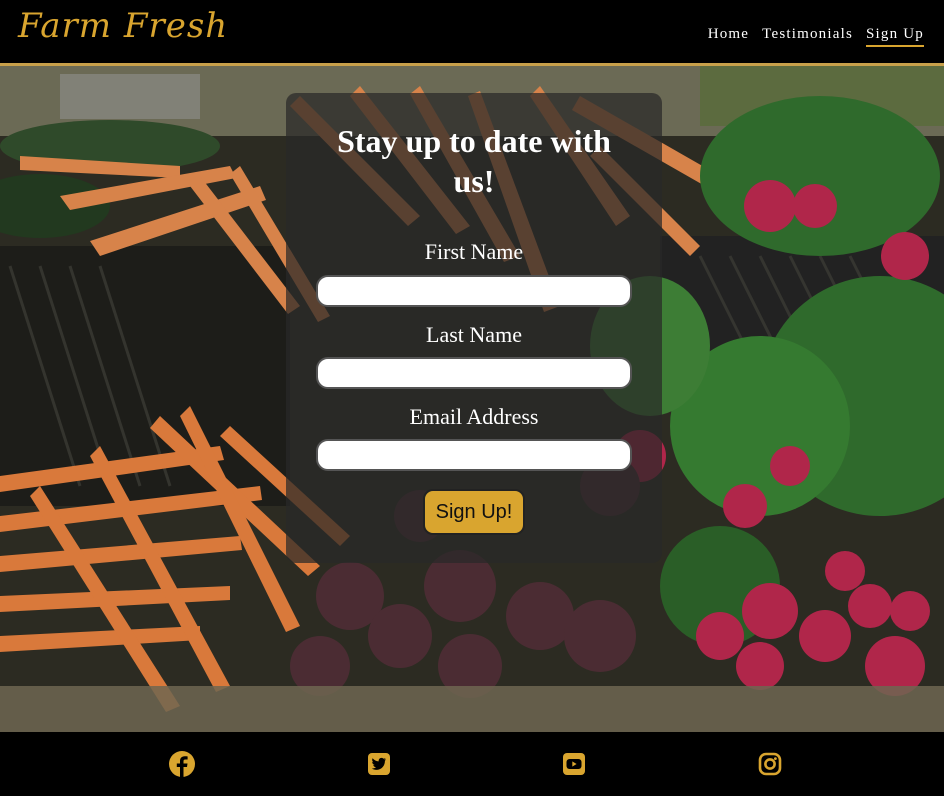 The width and height of the screenshot is (944, 796). What do you see at coordinates (807, 36) in the screenshot?
I see `nav-testimonials: Testimonials` at bounding box center [807, 36].